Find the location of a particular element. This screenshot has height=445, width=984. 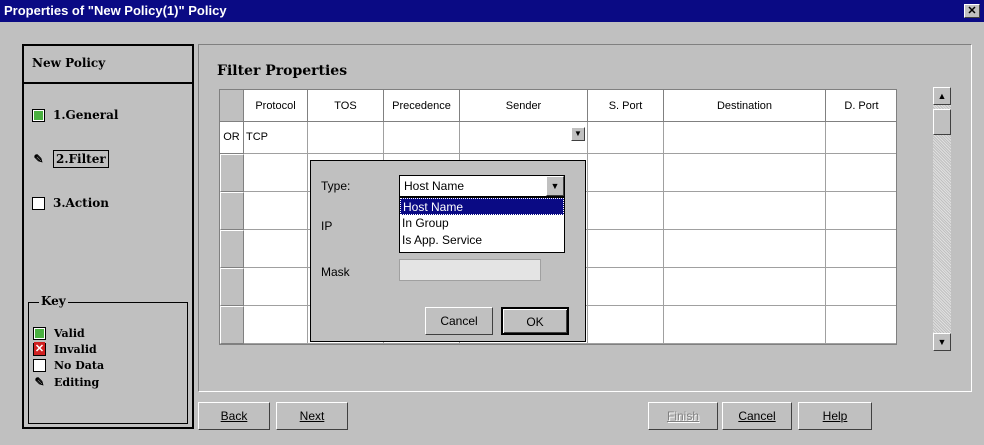

help-button-label: Help is located at coordinates (835, 416).